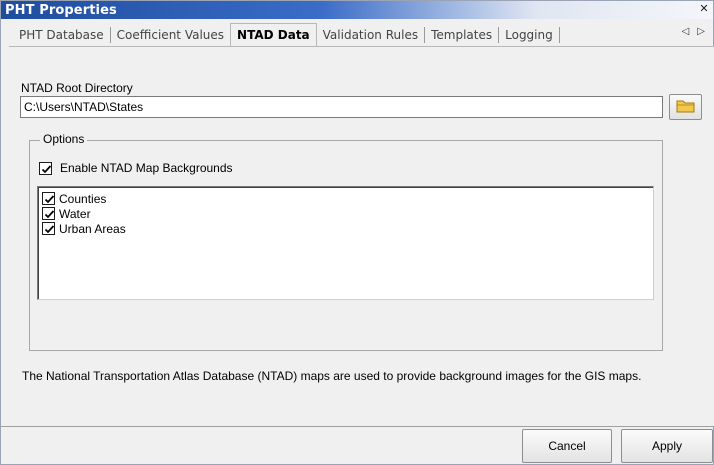 This screenshot has width=714, height=465. Describe the element at coordinates (559, 35) in the screenshot. I see `tab-separator` at that location.